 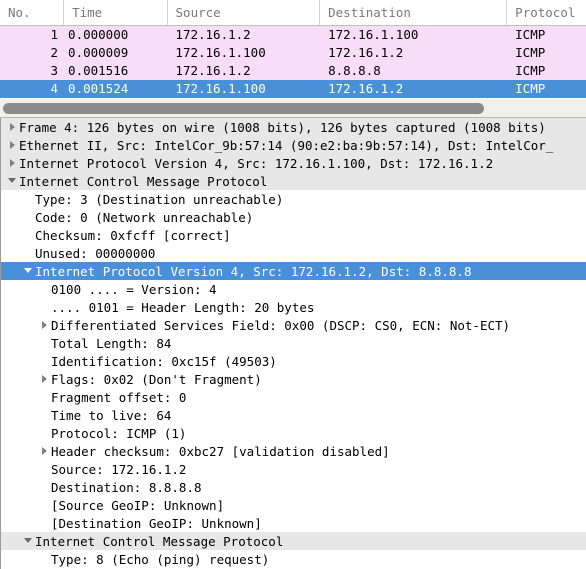 What do you see at coordinates (95, 253) in the screenshot?
I see `detail-tree-label: Unused: 00000000` at bounding box center [95, 253].